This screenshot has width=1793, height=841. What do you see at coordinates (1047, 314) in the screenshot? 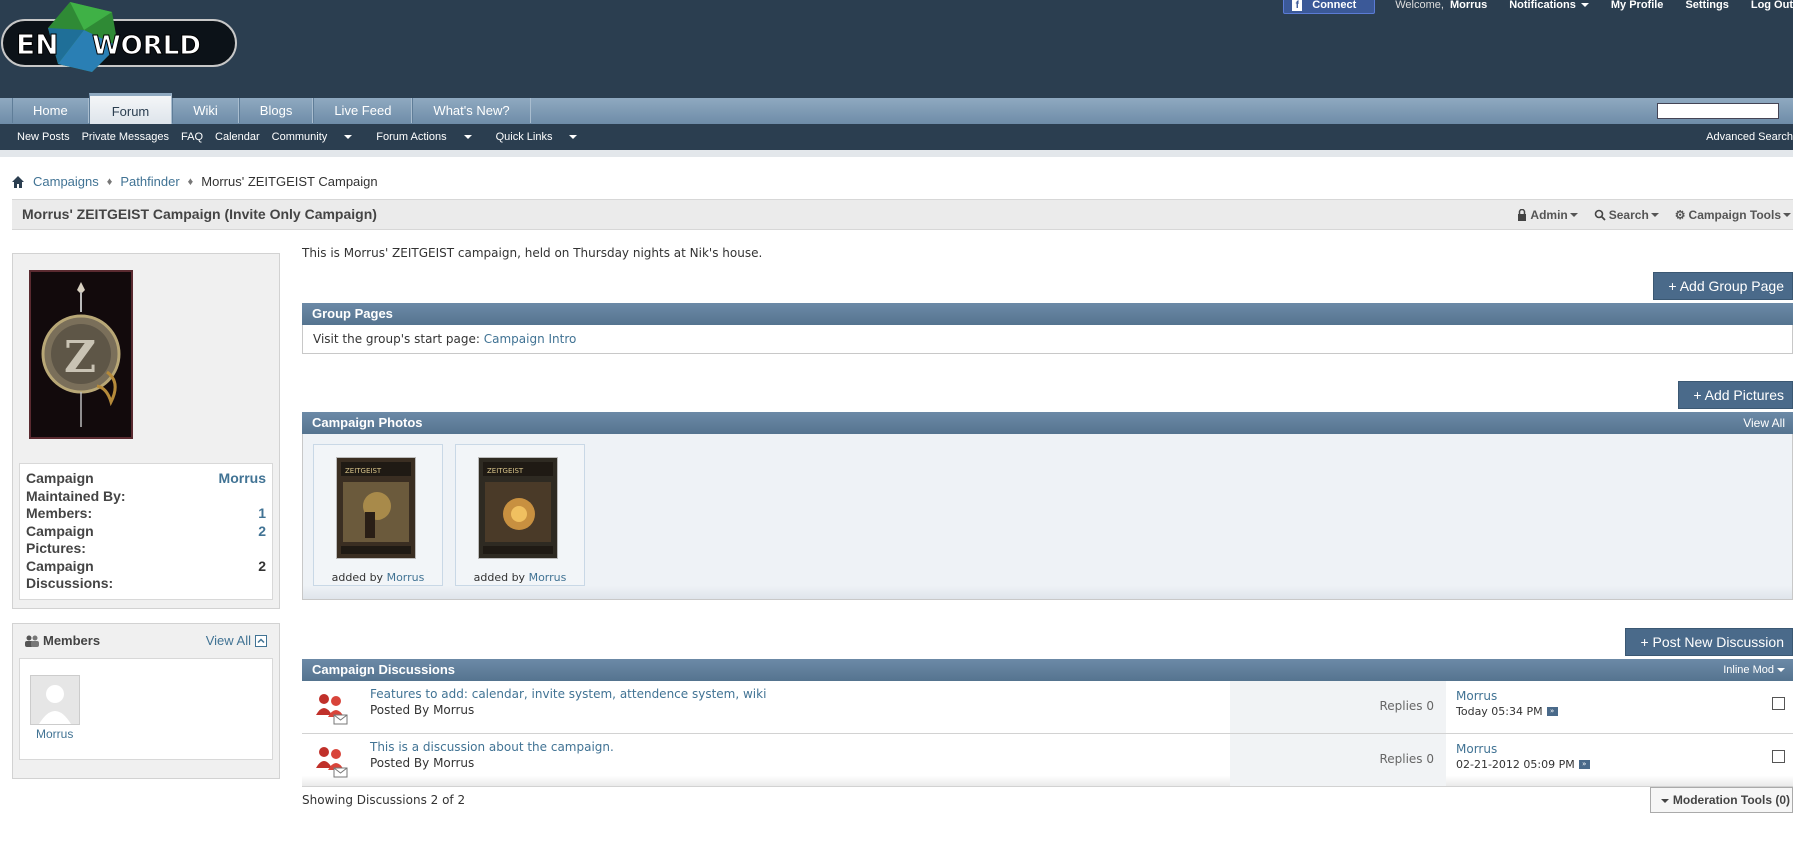
I see `group-pages-header: Group Pages` at bounding box center [1047, 314].